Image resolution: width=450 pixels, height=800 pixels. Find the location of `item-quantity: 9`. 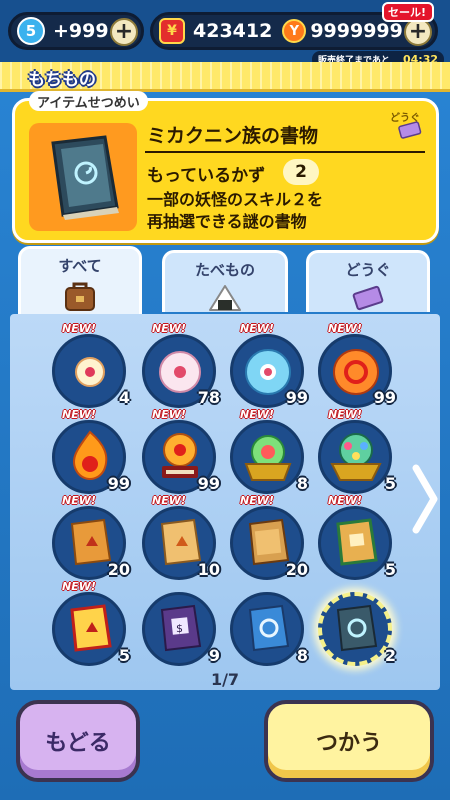

item-quantity: 9 is located at coordinates (214, 655).